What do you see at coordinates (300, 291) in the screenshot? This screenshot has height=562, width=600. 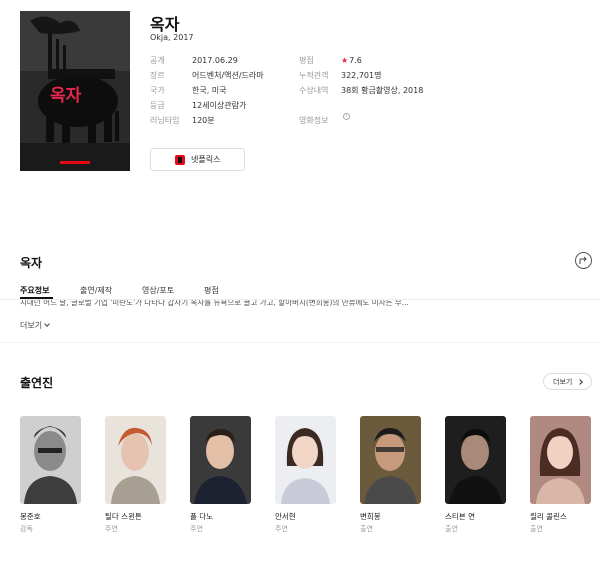 I see `tab-bar: 주요정보 출연/제작 영상/포토 평점` at bounding box center [300, 291].